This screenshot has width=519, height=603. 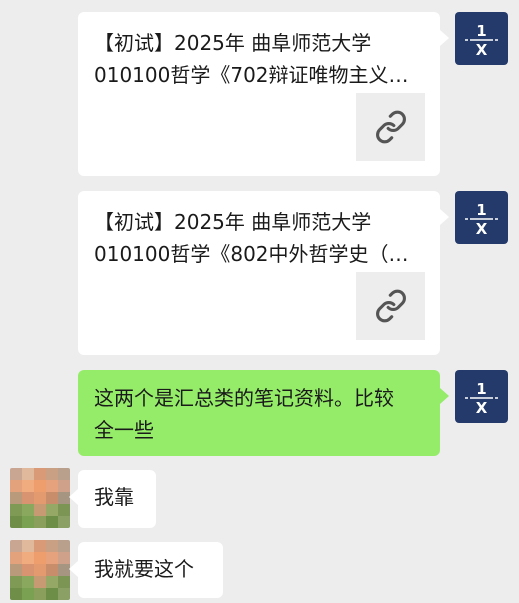 I want to click on text-message: 我就要这个, so click(x=150, y=570).